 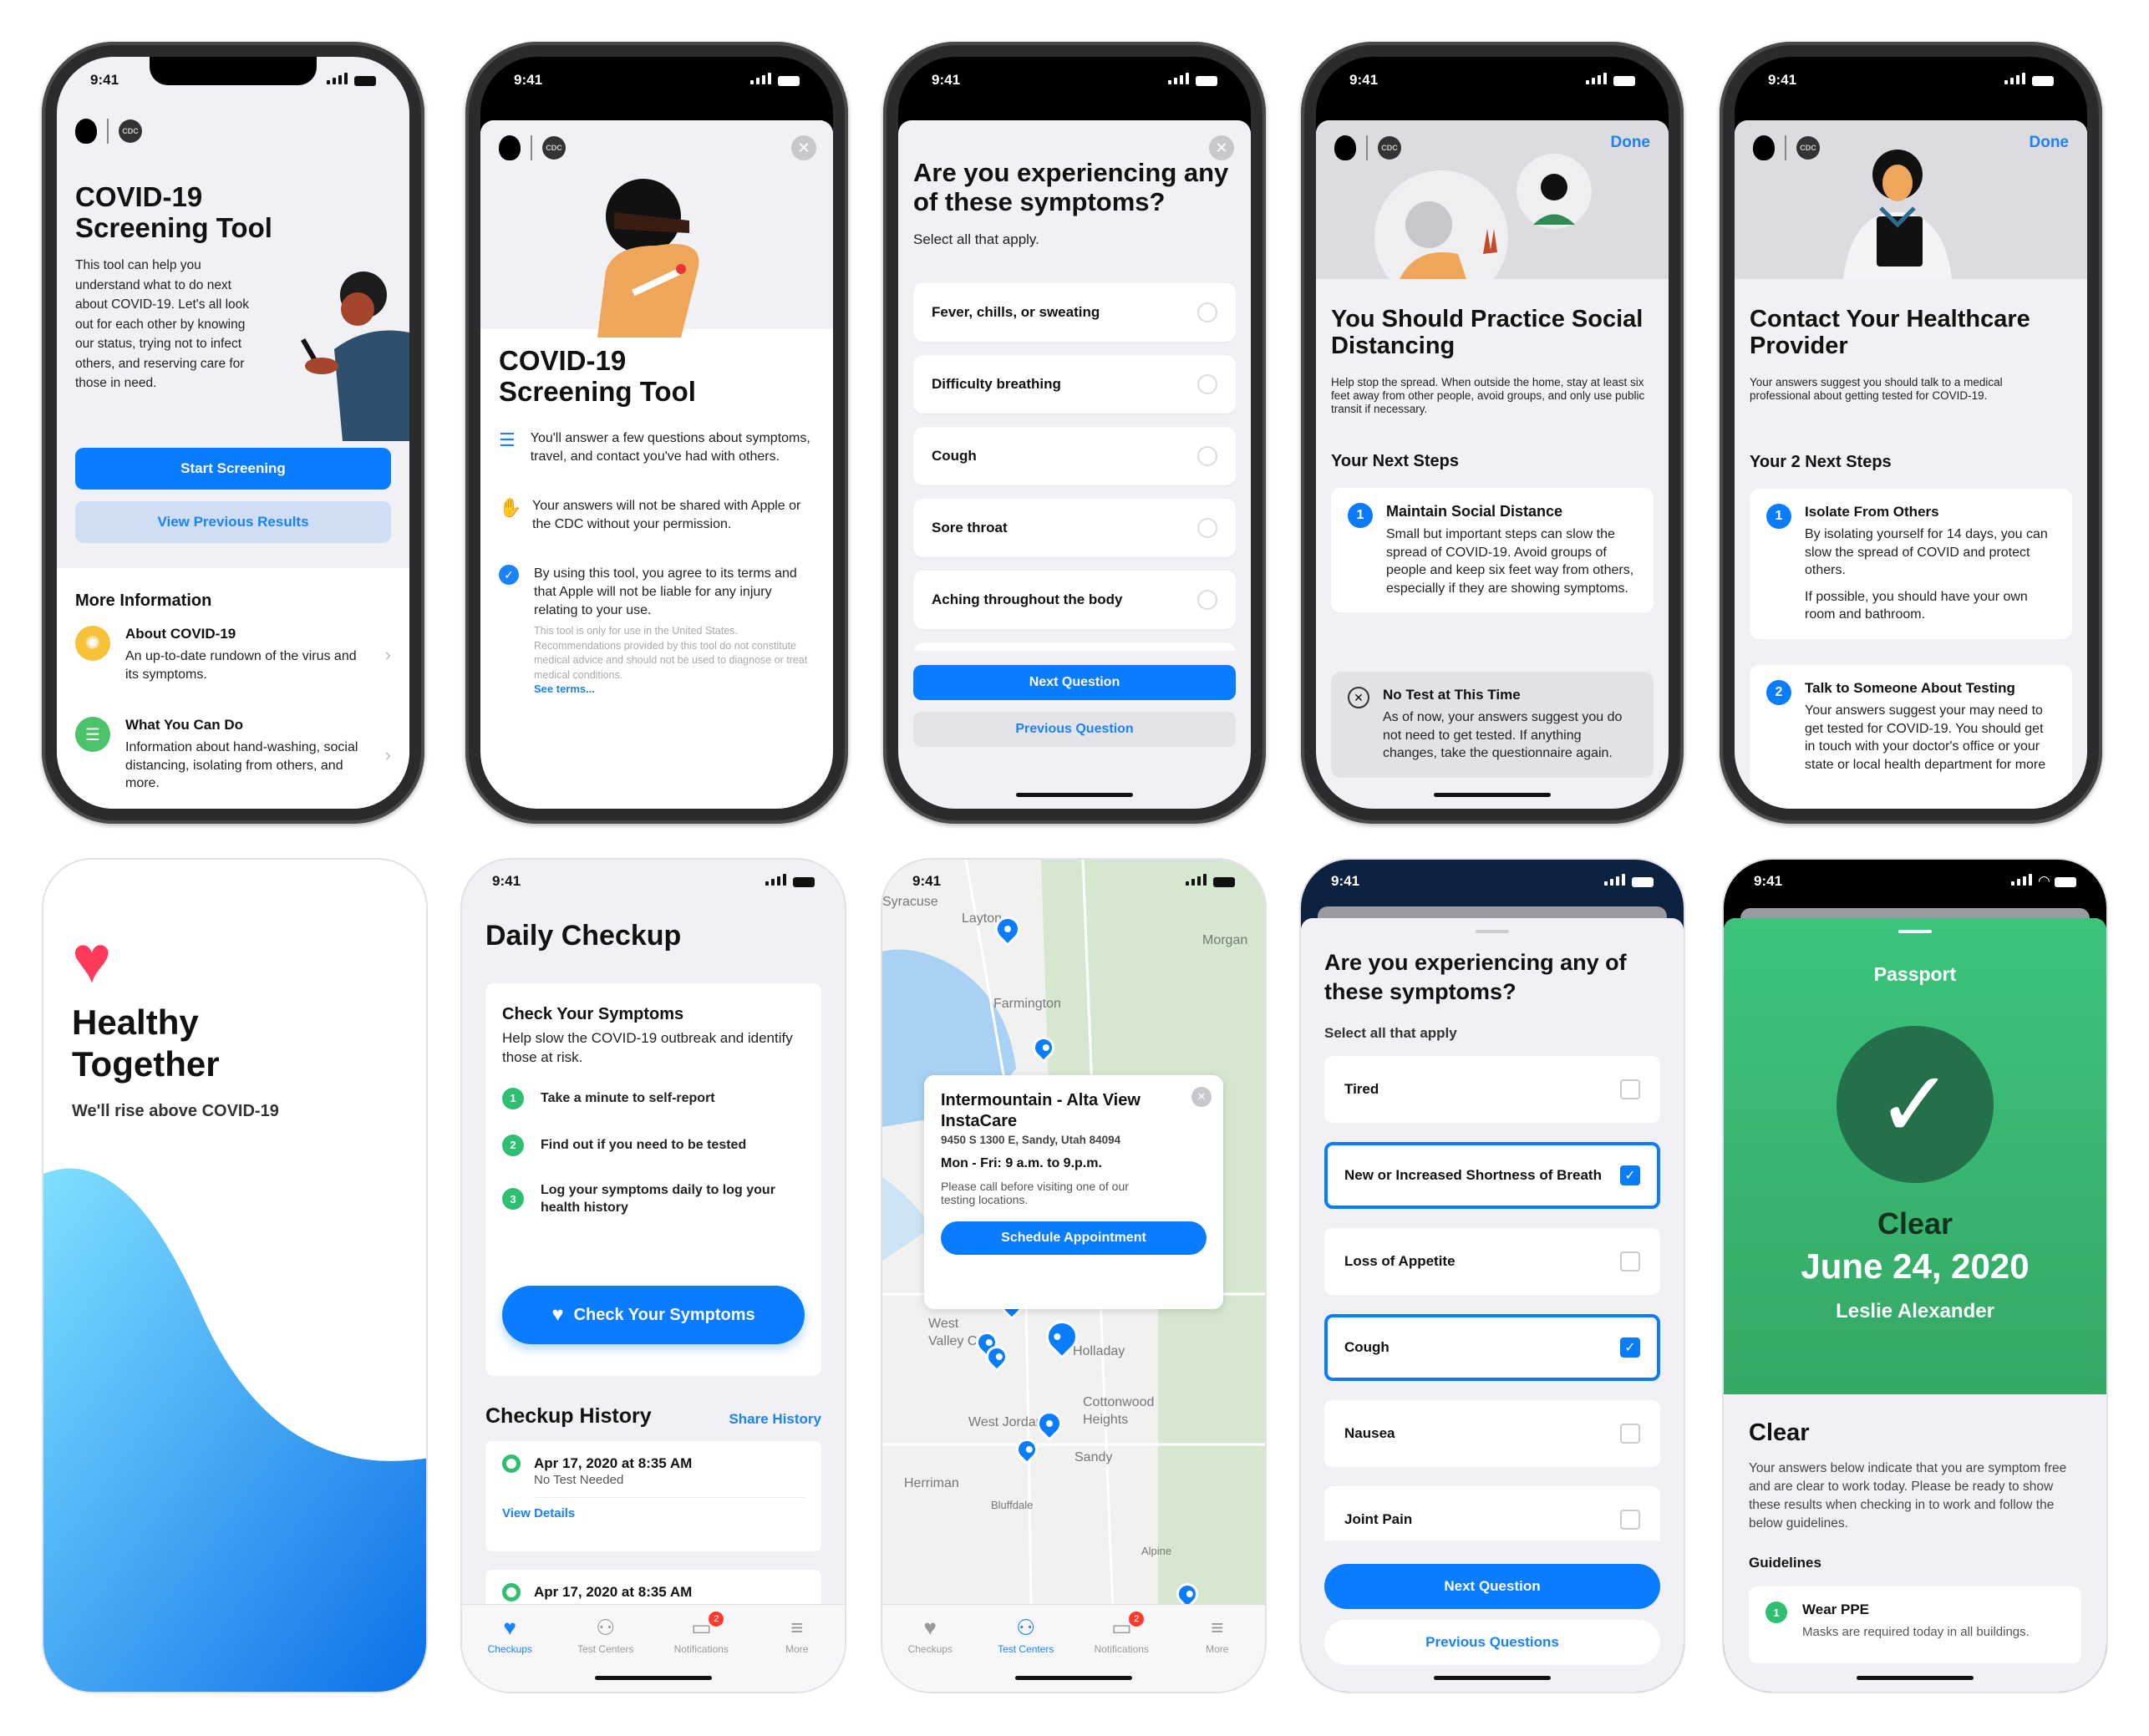 What do you see at coordinates (1074, 384) in the screenshot?
I see `symptom-option: Difficulty breathing` at bounding box center [1074, 384].